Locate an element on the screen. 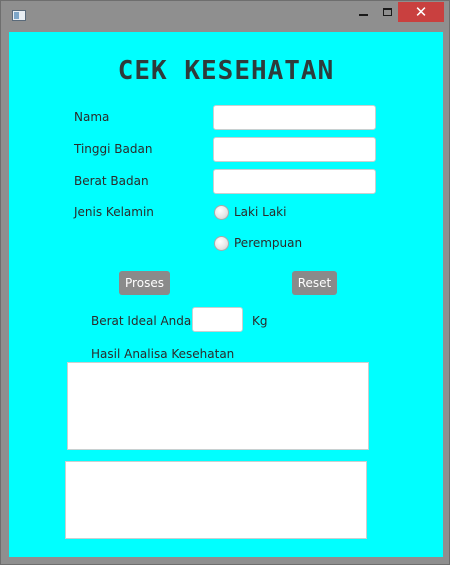  hasil-analisa-label: Hasil Analisa Kesehatan is located at coordinates (163, 354).